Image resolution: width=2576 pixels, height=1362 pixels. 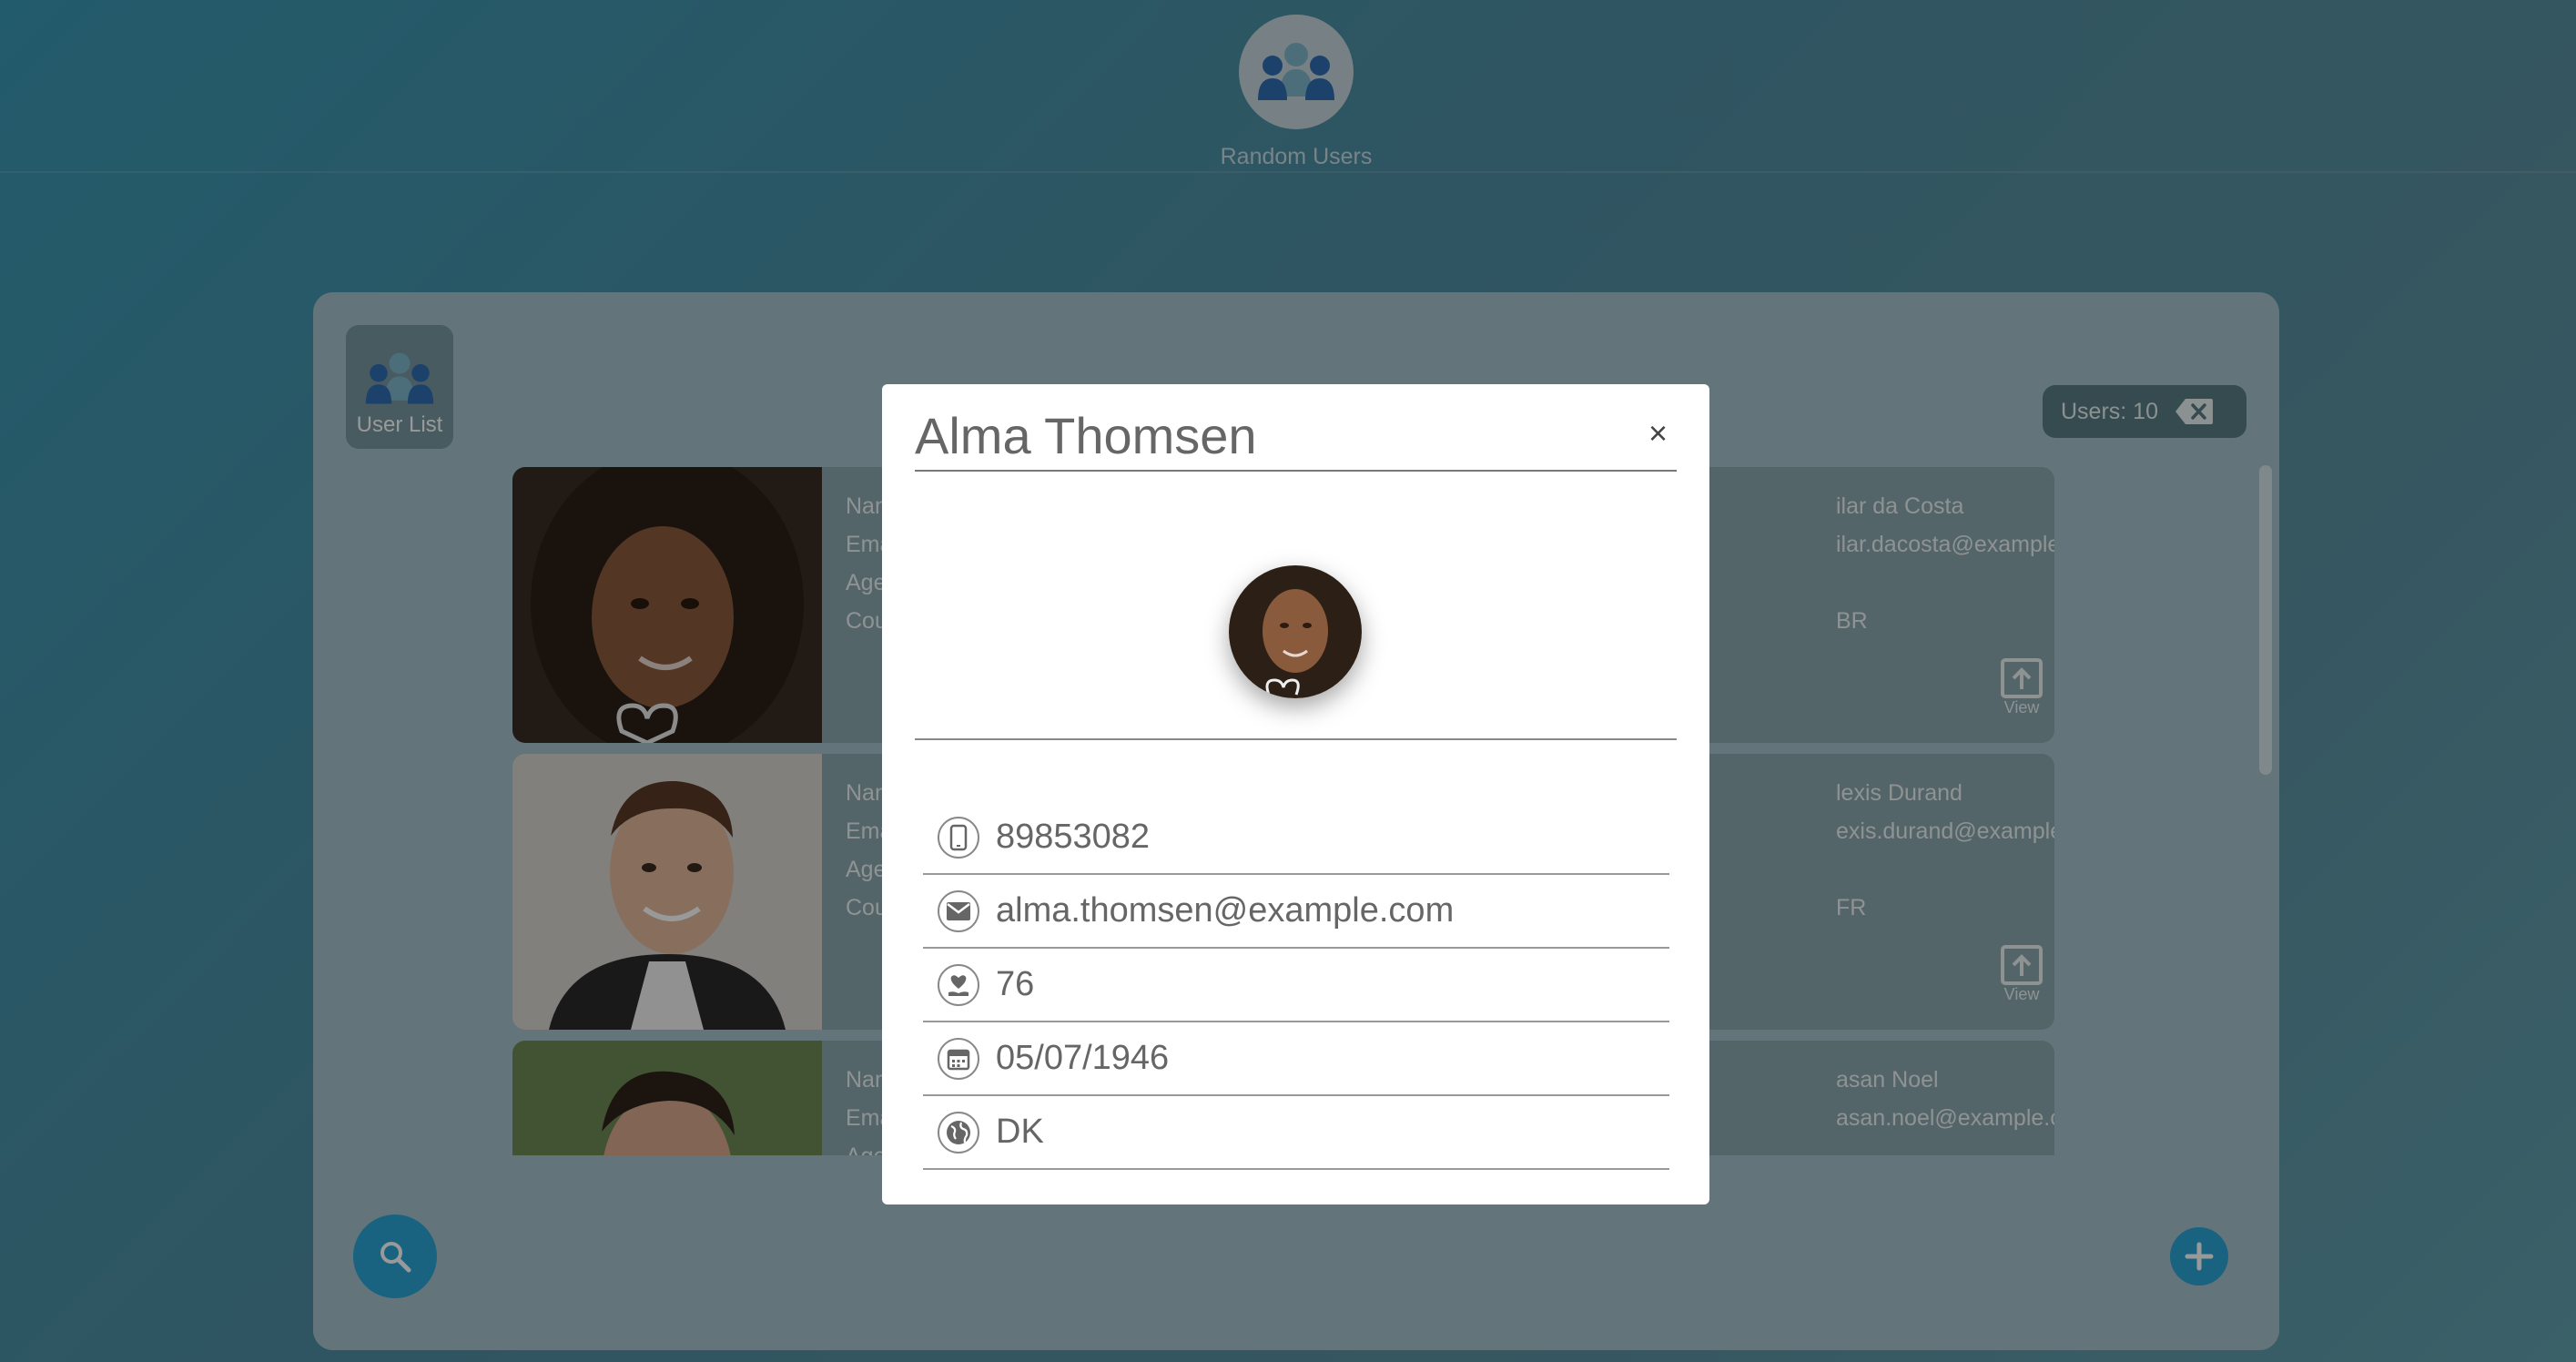 What do you see at coordinates (1020, 1132) in the screenshot?
I see `country-value: DK` at bounding box center [1020, 1132].